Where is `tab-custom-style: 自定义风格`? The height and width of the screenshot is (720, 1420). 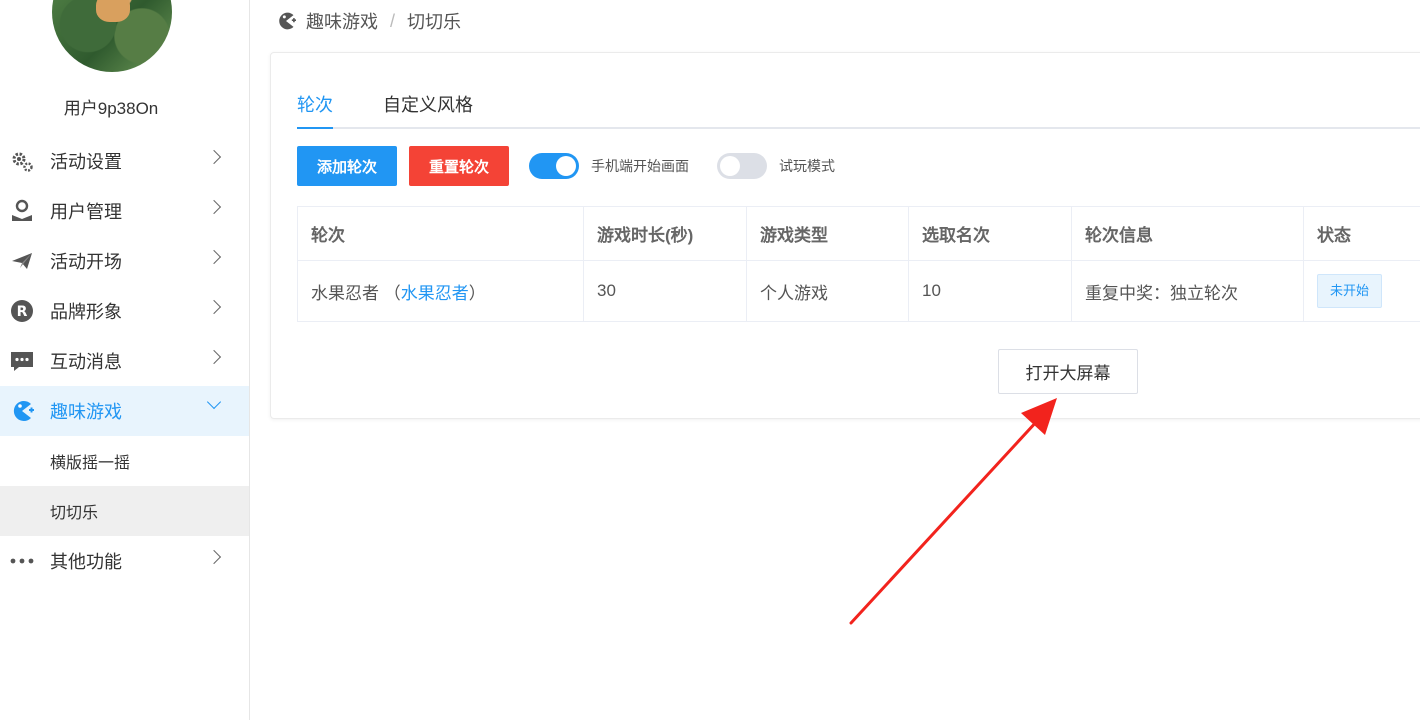 tab-custom-style: 自定义风格 is located at coordinates (428, 109).